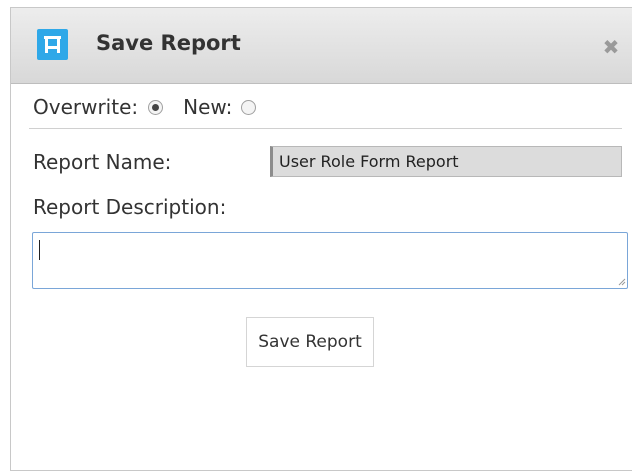 The width and height of the screenshot is (632, 471). Describe the element at coordinates (249, 107) in the screenshot. I see `new-radio` at that location.